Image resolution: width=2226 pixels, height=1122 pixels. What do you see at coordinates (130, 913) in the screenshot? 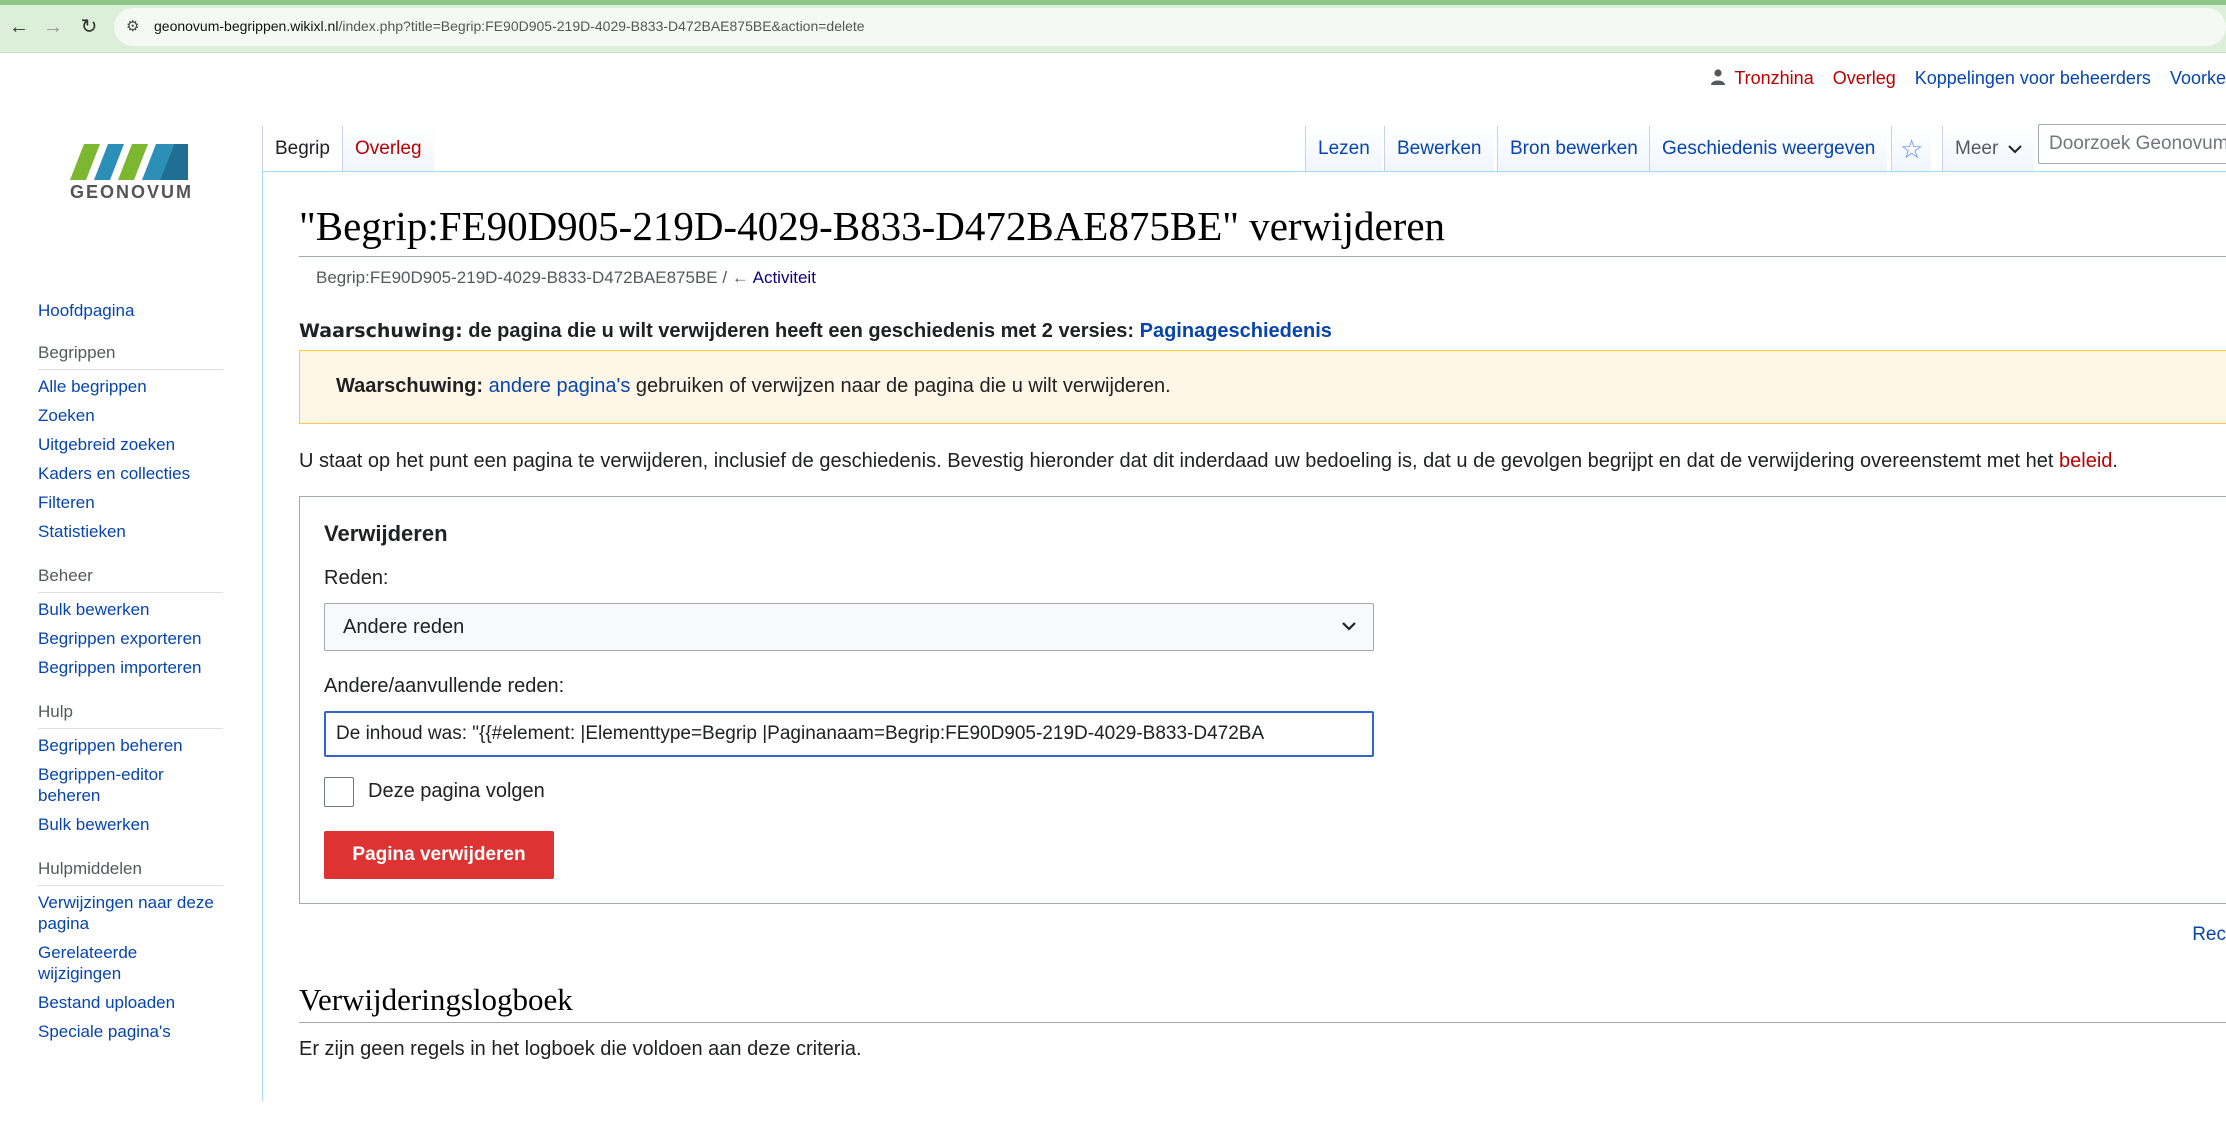
I see `sidebar-item-what-links-here: Verwijzingen naar deze pagina` at bounding box center [130, 913].